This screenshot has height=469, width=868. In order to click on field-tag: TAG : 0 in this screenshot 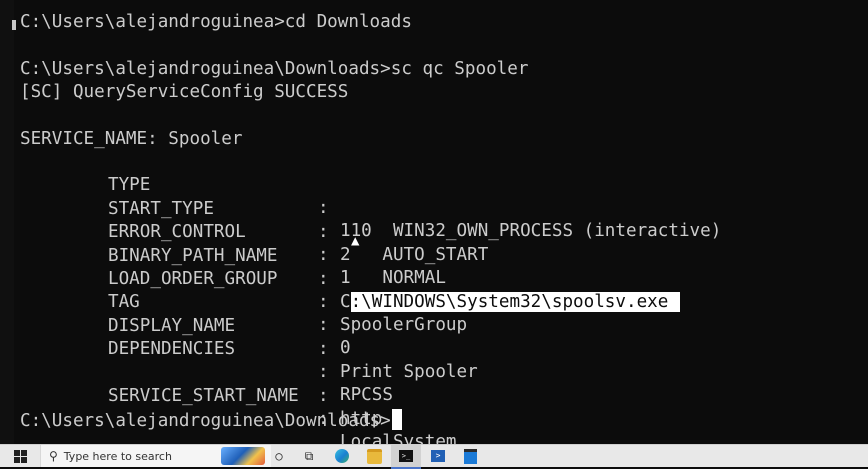, I will do `click(185, 313)`.